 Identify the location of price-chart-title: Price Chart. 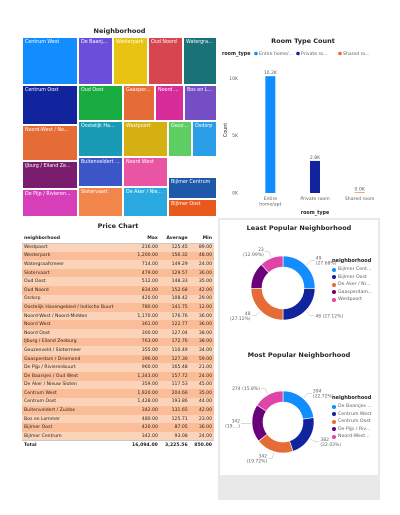
(118, 226).